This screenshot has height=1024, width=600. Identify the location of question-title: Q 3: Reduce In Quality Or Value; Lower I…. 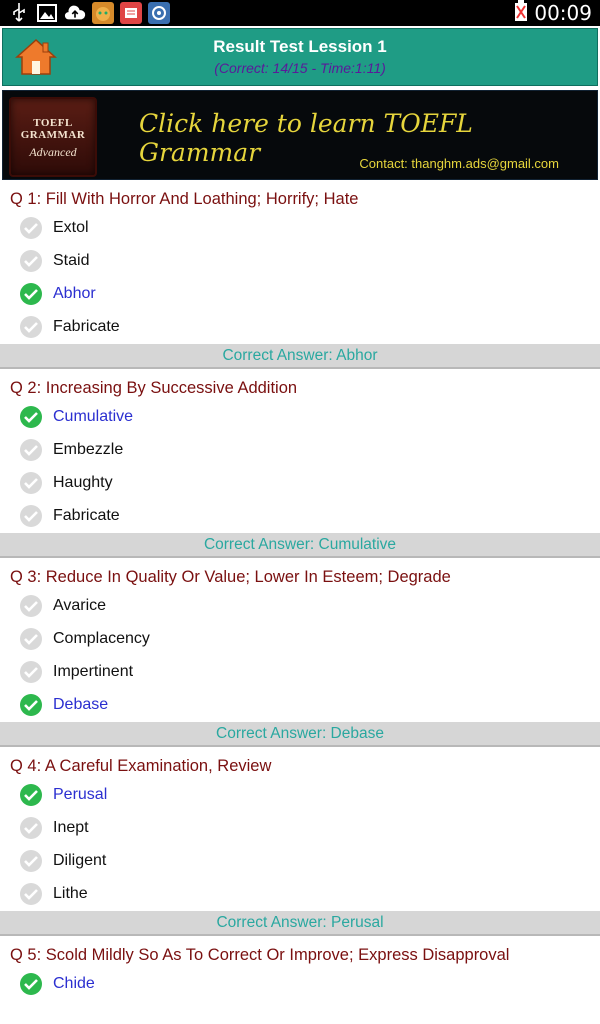
(230, 577).